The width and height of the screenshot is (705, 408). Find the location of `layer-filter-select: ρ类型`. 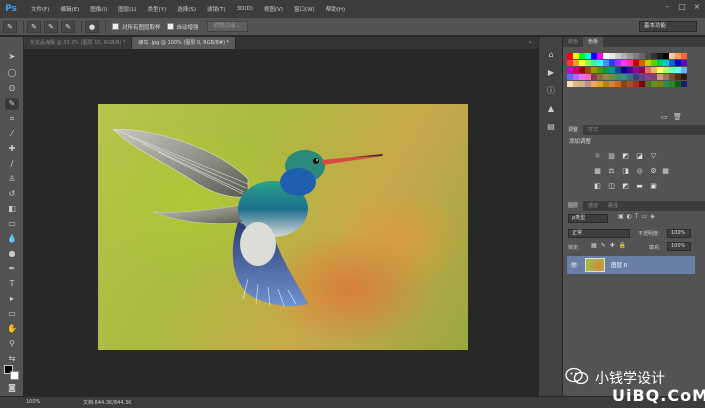

layer-filter-select: ρ类型 is located at coordinates (588, 218).